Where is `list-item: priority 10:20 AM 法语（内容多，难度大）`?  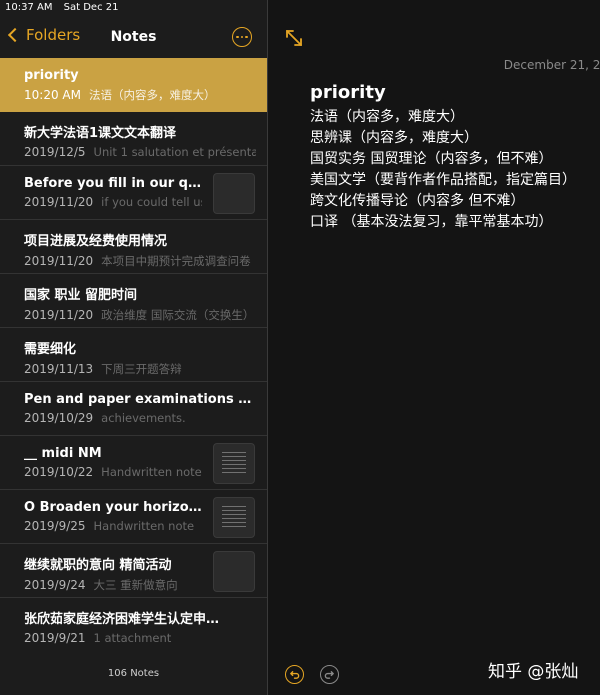
list-item: priority 10:20 AM 法语（内容多，难度大） is located at coordinates (133, 85).